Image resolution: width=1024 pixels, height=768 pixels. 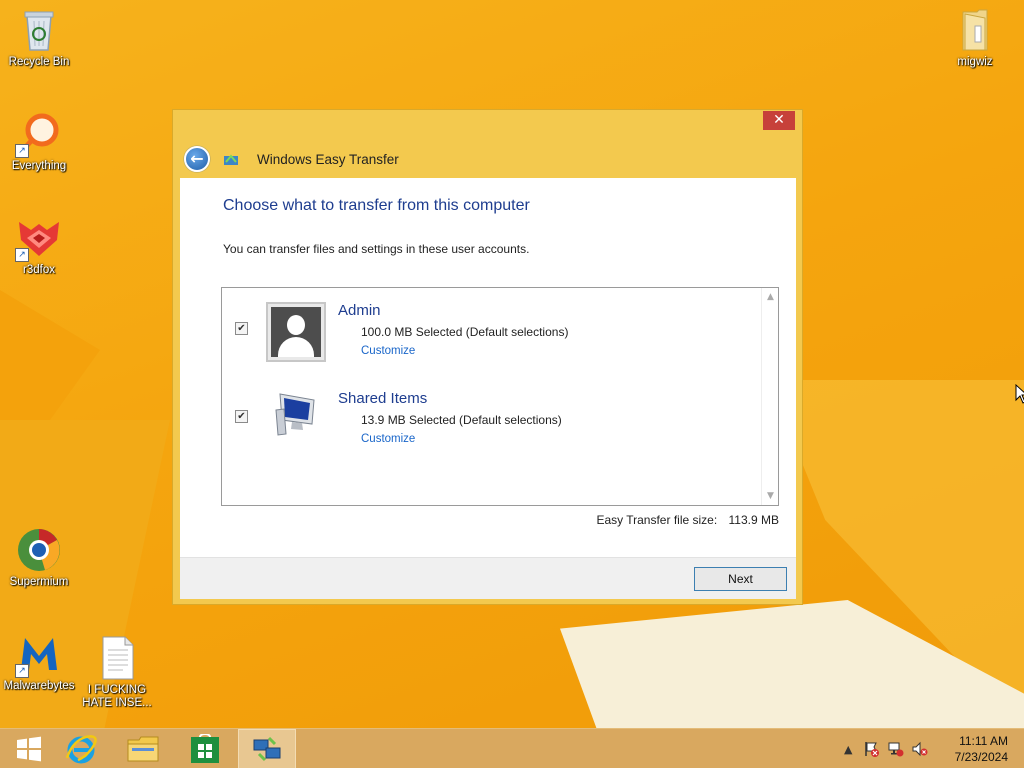 I want to click on window-footer: Next, so click(x=488, y=578).